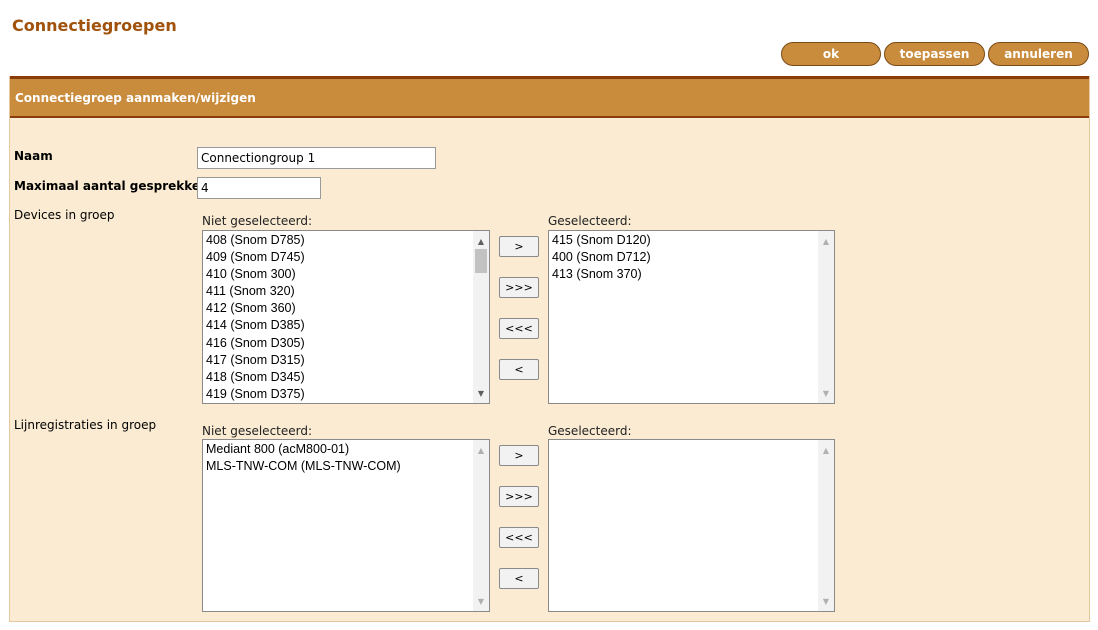 The width and height of the screenshot is (1098, 630). Describe the element at coordinates (303, 466) in the screenshot. I see `list-item: MLS-TNW-COM (MLS-TNW-COM)` at that location.